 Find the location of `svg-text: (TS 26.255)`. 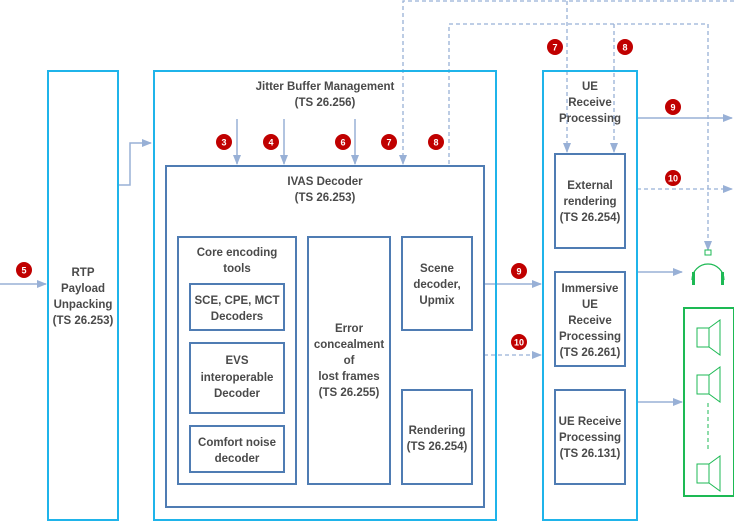

svg-text: (TS 26.255) is located at coordinates (349, 393).